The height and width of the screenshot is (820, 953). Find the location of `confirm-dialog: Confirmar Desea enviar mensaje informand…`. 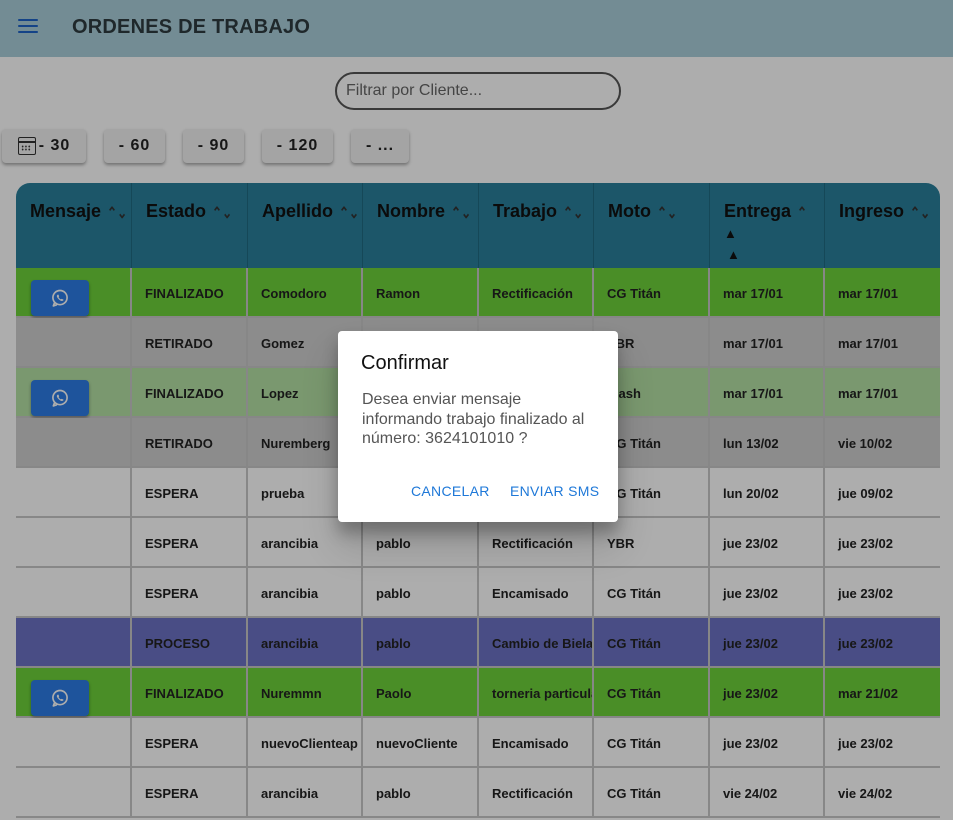

confirm-dialog: Confirmar Desea enviar mensaje informand… is located at coordinates (478, 426).